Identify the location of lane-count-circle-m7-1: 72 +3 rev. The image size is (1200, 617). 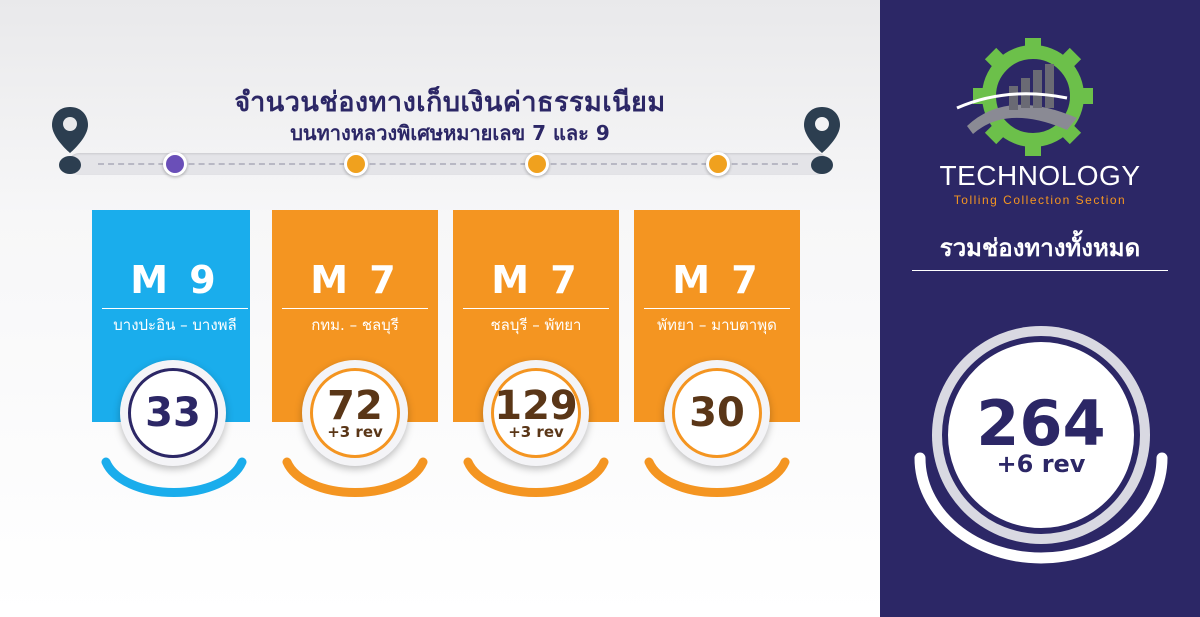
(355, 413).